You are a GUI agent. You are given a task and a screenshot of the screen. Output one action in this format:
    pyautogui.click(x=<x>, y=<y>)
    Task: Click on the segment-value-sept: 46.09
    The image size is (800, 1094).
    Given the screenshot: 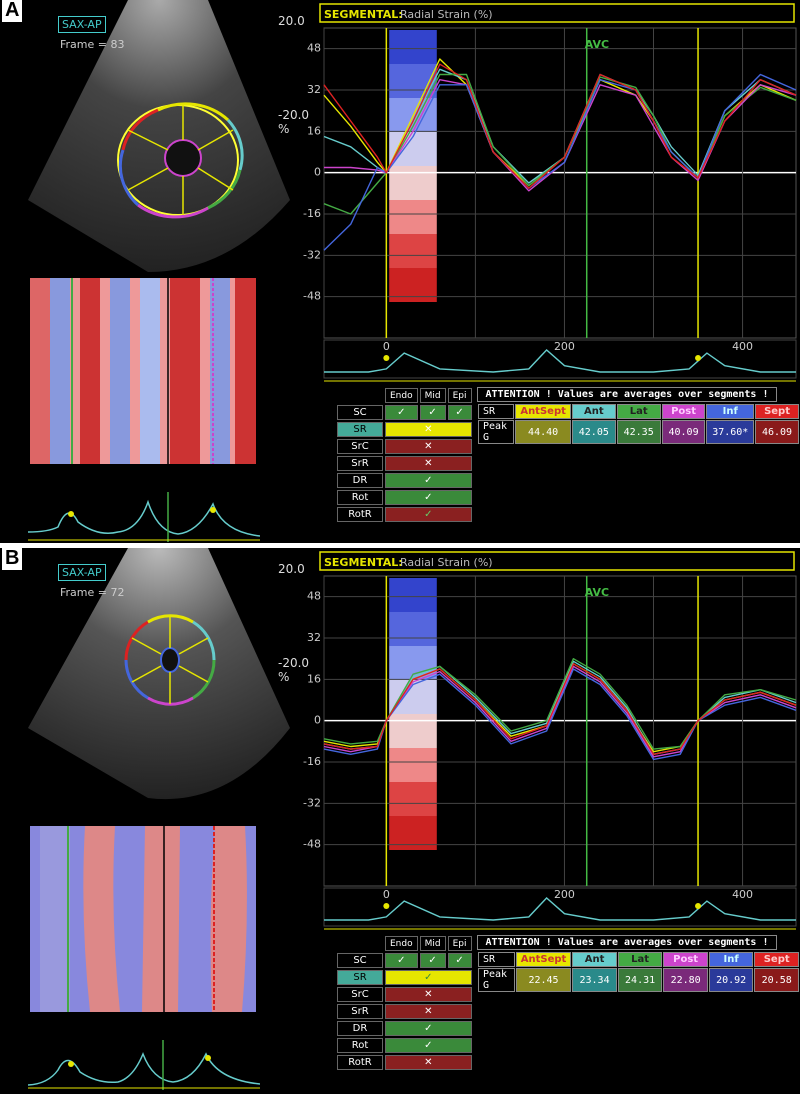 What is the action you would take?
    pyautogui.click(x=777, y=432)
    